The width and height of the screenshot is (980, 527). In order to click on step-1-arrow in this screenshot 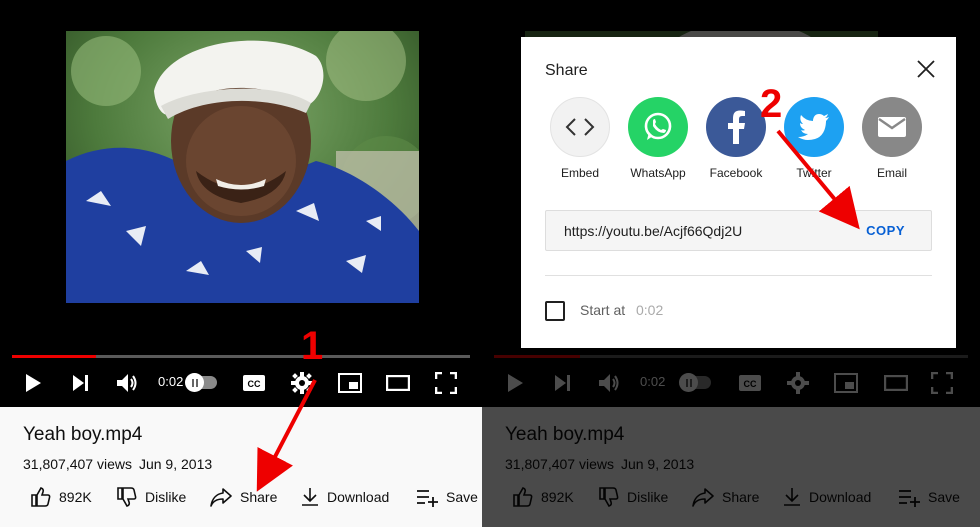, I will do `click(286, 435)`.